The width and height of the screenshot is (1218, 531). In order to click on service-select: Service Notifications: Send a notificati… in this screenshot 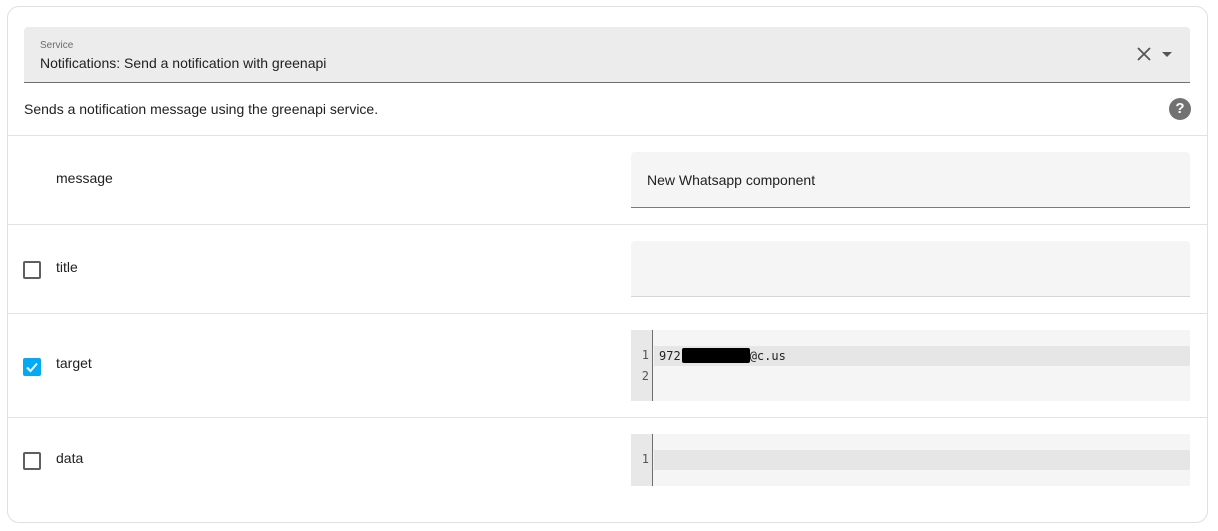, I will do `click(607, 55)`.